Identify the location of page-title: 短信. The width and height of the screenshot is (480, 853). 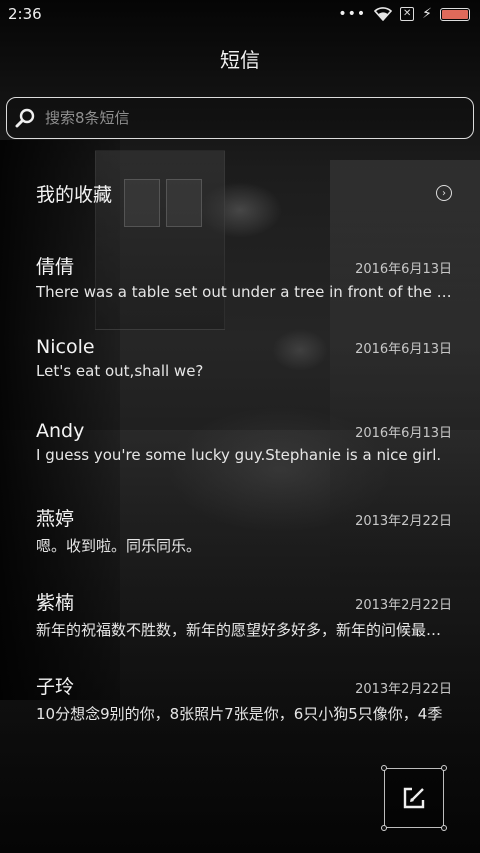
(240, 60).